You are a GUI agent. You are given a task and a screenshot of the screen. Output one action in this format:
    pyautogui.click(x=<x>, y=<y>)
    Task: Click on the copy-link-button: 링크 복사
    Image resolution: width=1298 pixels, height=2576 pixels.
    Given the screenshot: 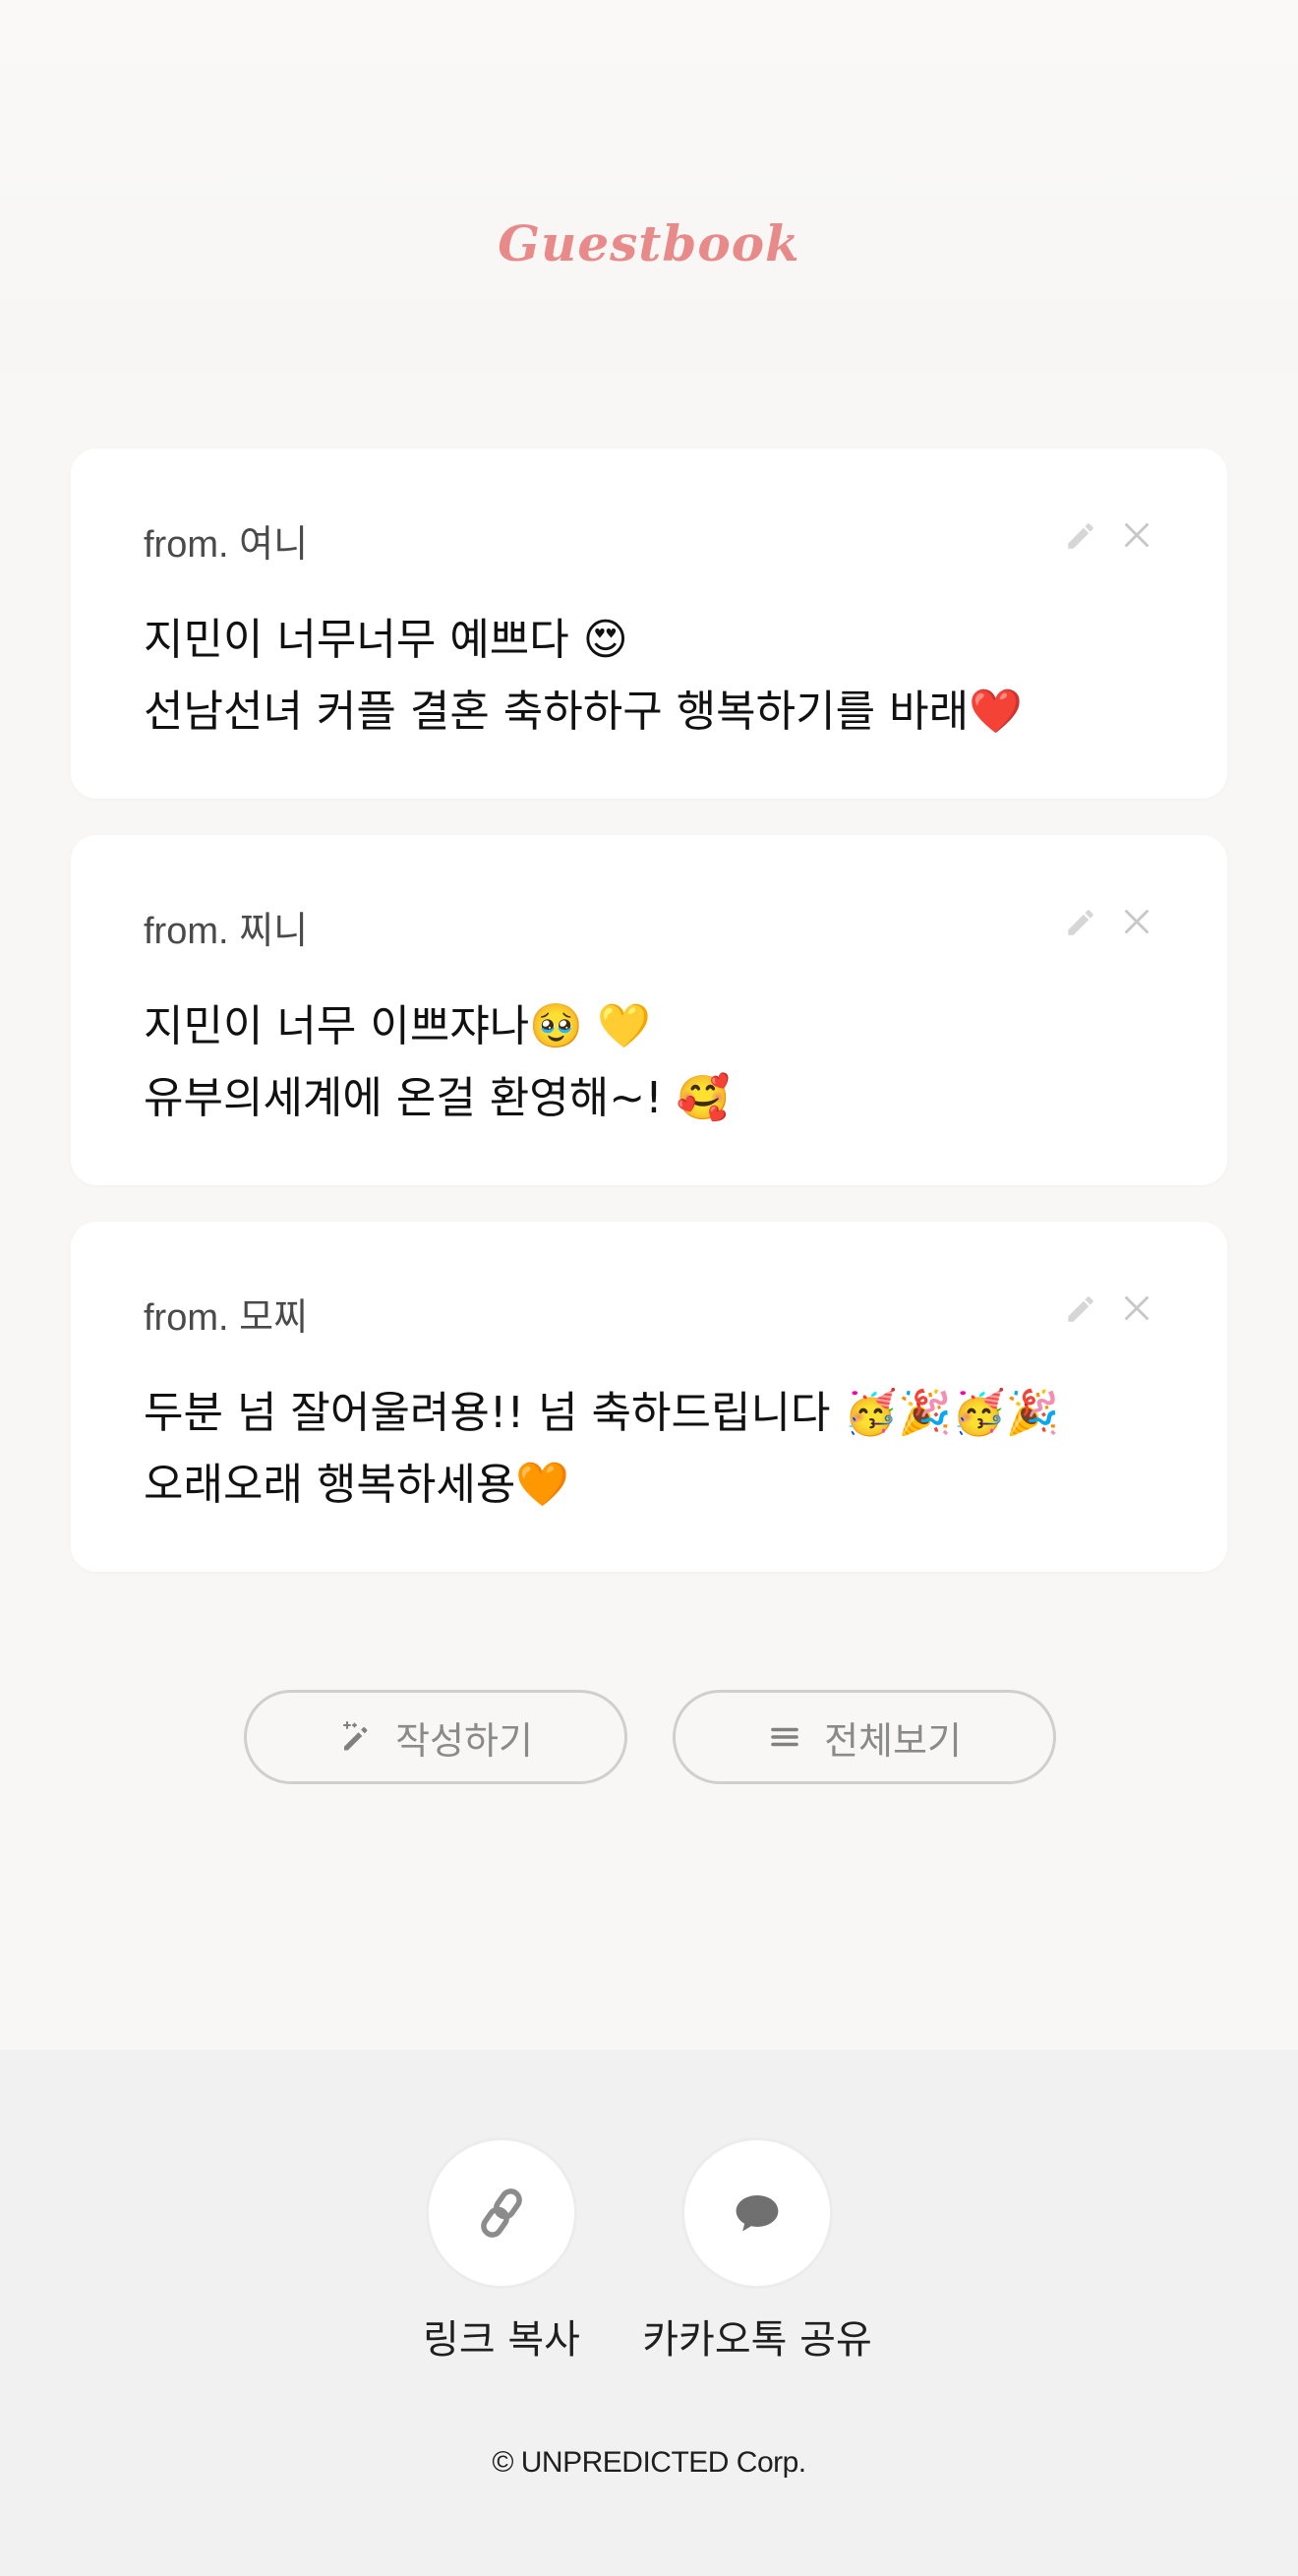 What is the action you would take?
    pyautogui.click(x=501, y=2252)
    